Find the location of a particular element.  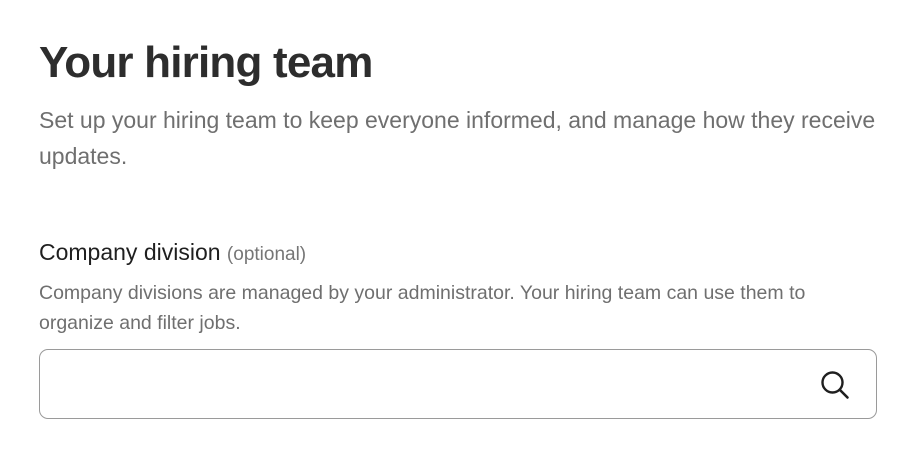

search-icon is located at coordinates (835, 385).